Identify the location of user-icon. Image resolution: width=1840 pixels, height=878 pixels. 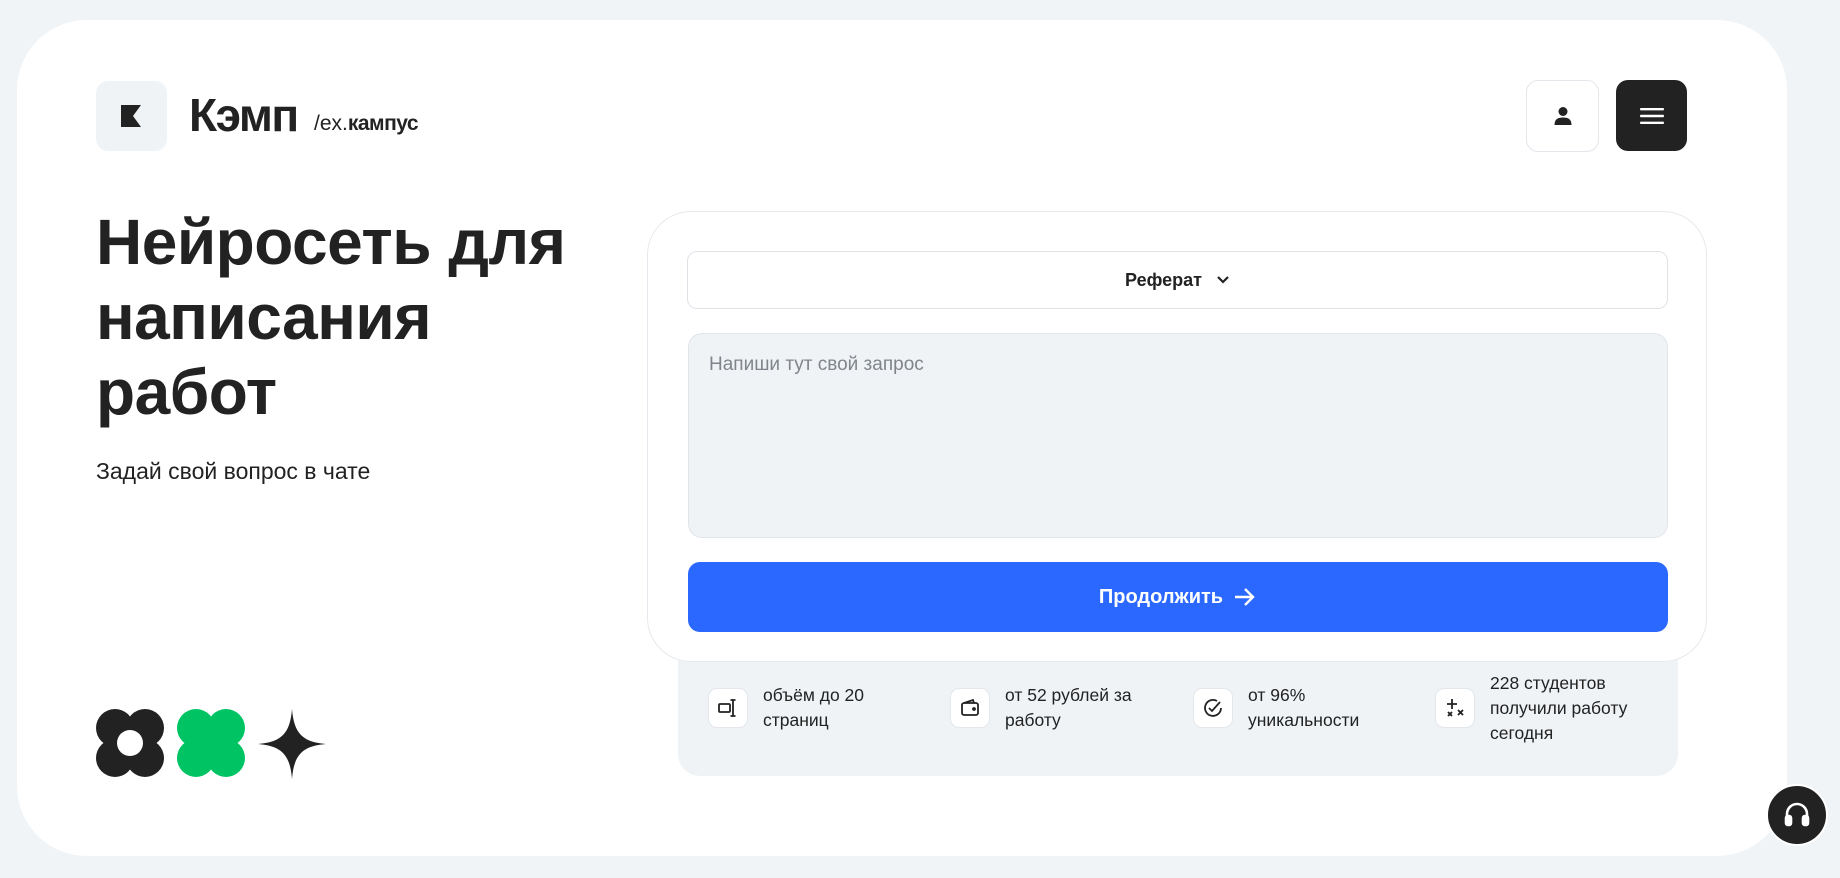
(1562, 116).